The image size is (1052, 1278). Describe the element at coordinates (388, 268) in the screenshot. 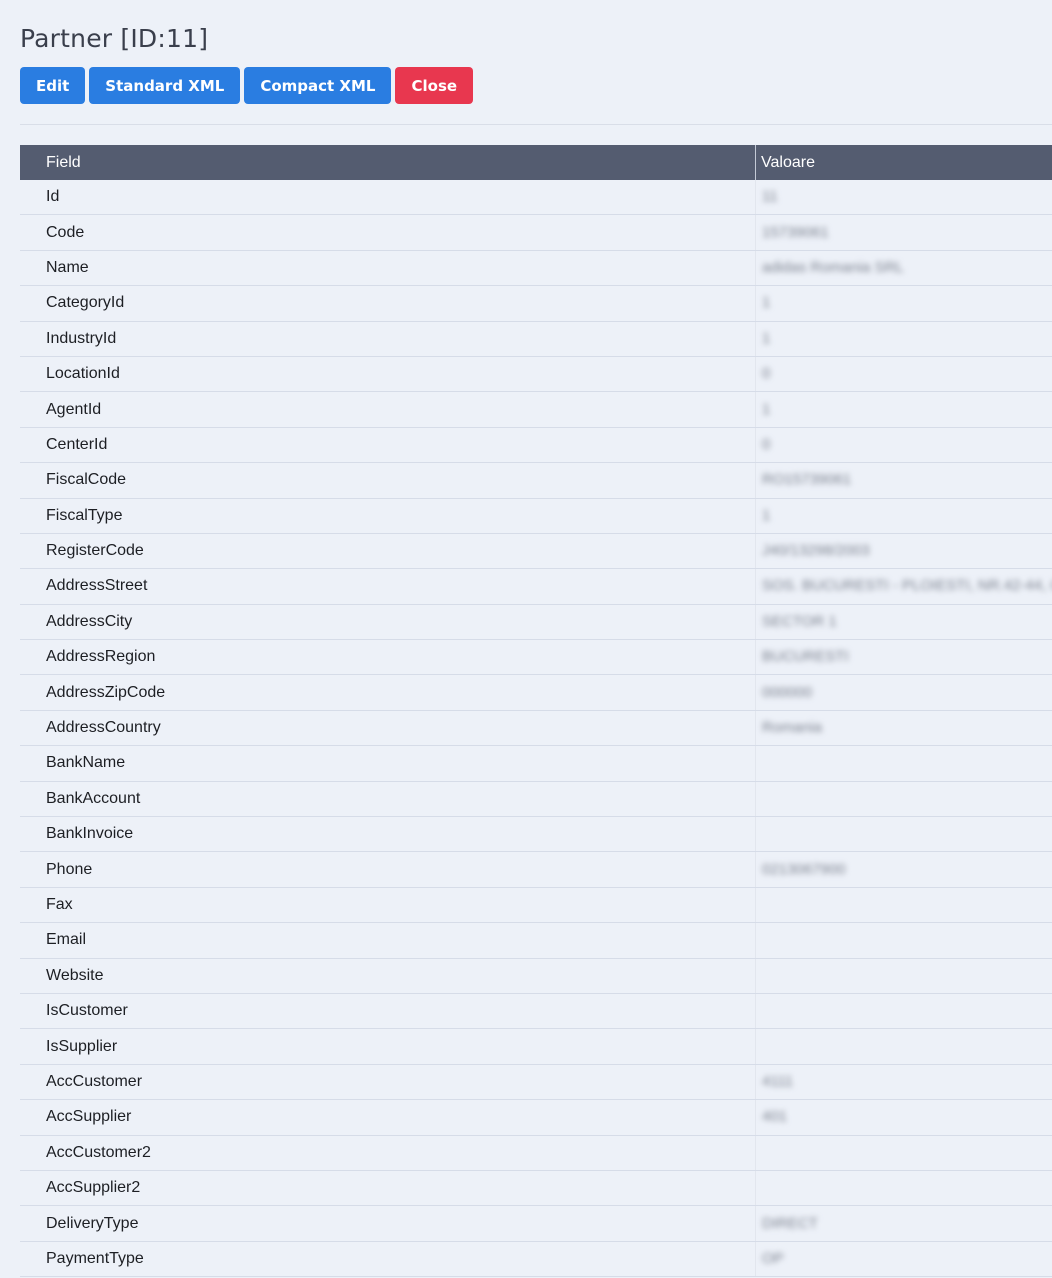

I see `field-name-cell: Name` at that location.